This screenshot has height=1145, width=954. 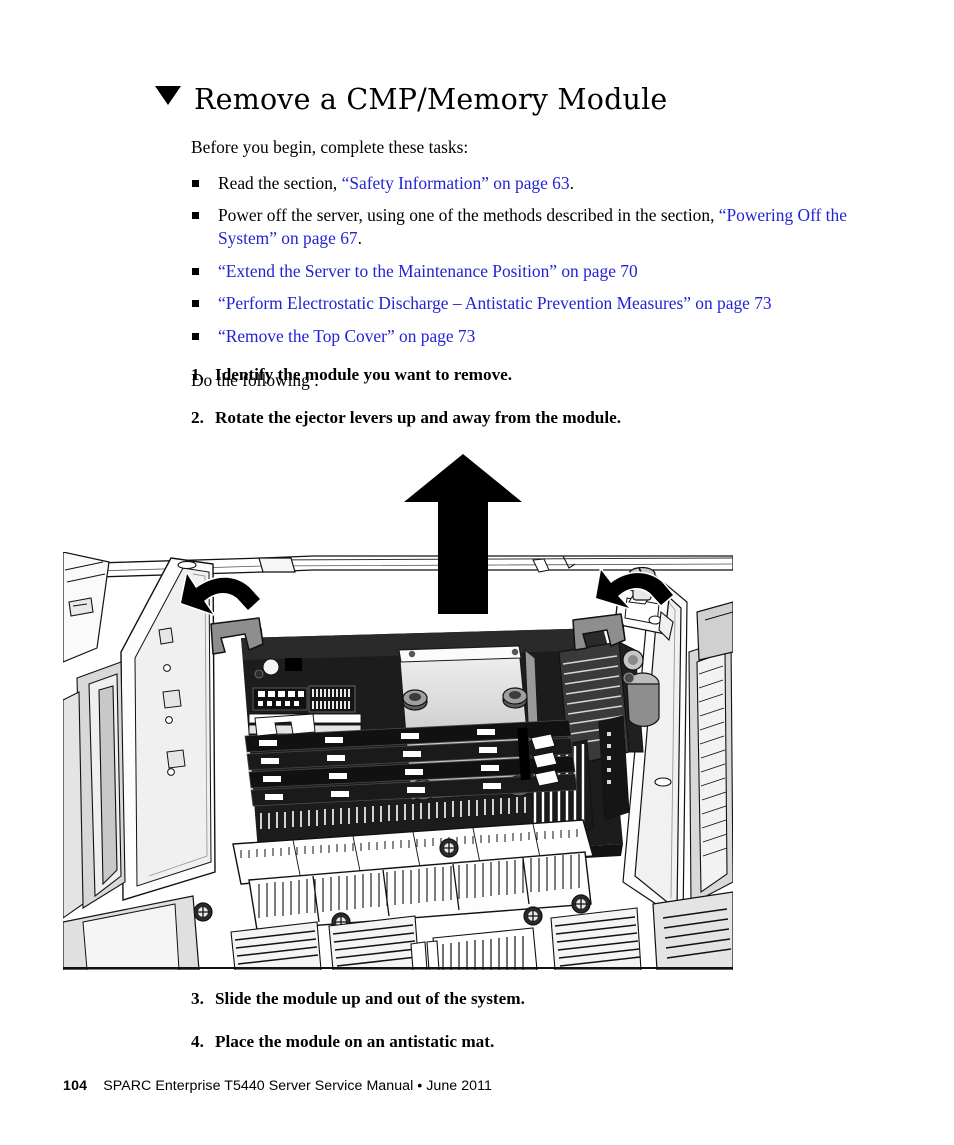 I want to click on lead-paragraph: Before you begin, complete these tasks:, so click(x=330, y=147).